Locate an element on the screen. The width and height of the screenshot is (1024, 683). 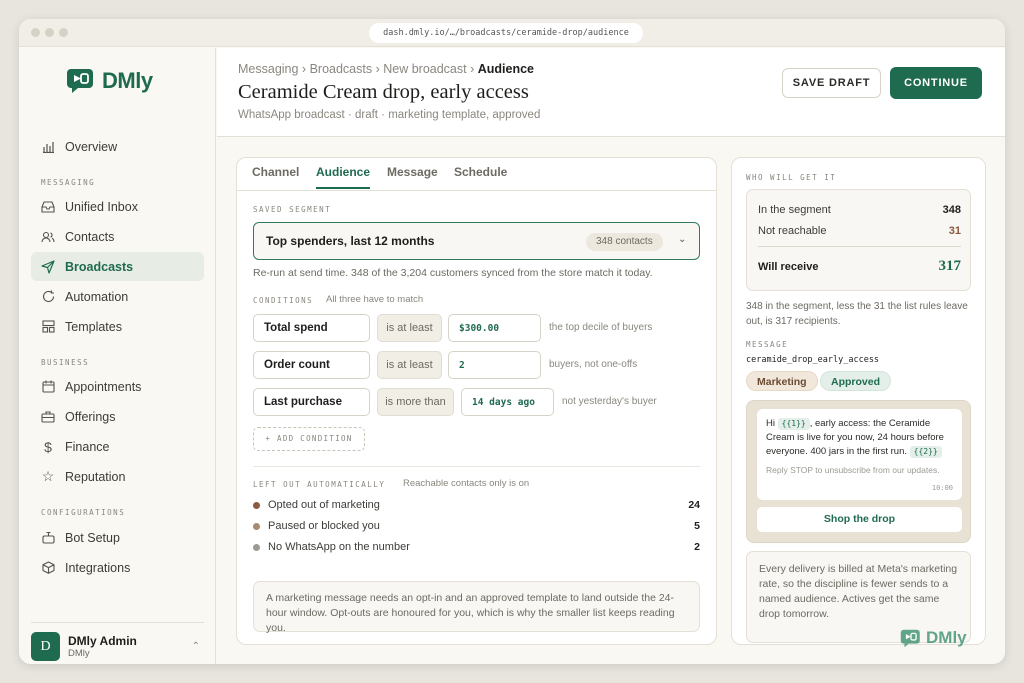
sidebar-item-automation: Automation is located at coordinates (117, 296).